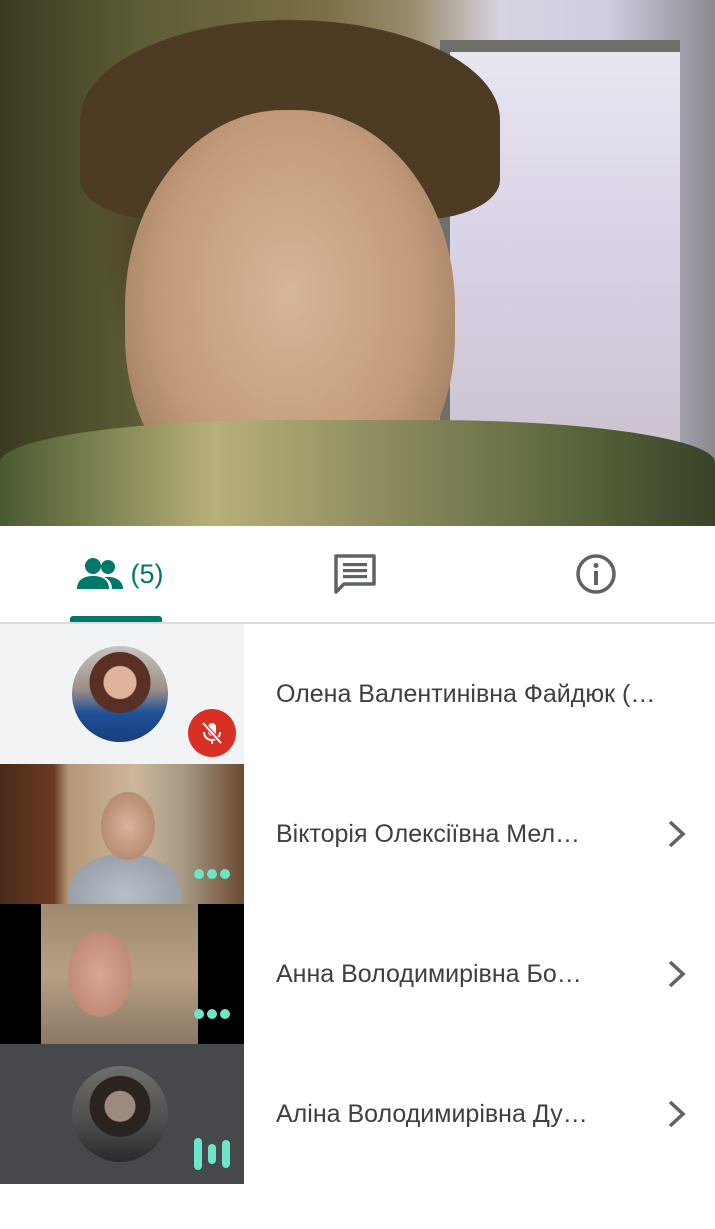  What do you see at coordinates (357, 473) in the screenshot?
I see `speaker-scarf` at bounding box center [357, 473].